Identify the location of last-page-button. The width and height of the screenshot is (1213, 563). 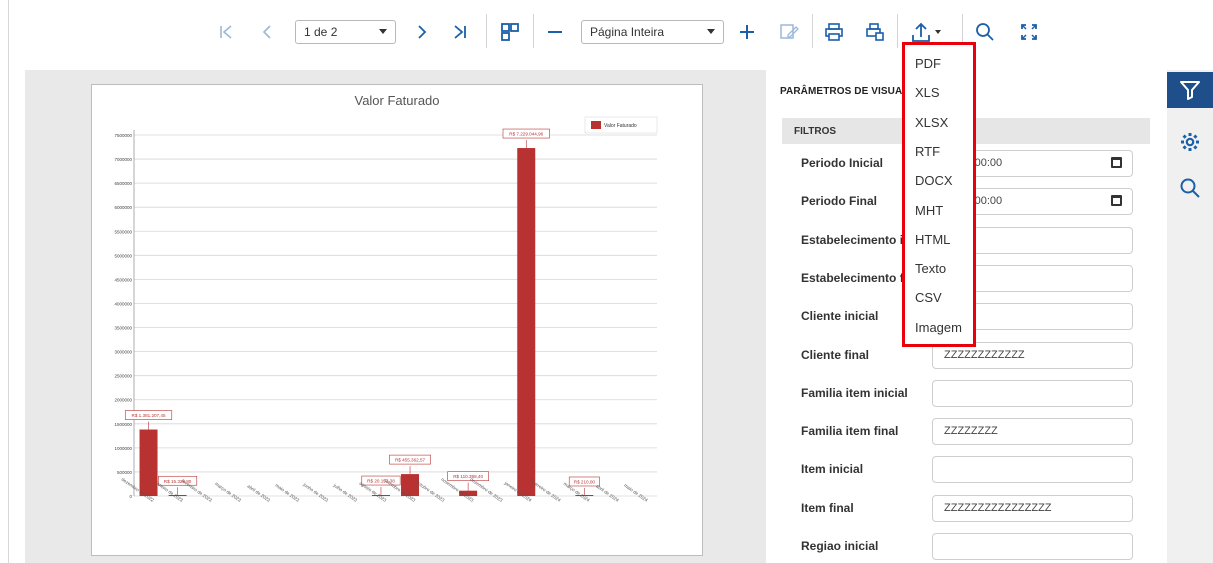
(460, 32).